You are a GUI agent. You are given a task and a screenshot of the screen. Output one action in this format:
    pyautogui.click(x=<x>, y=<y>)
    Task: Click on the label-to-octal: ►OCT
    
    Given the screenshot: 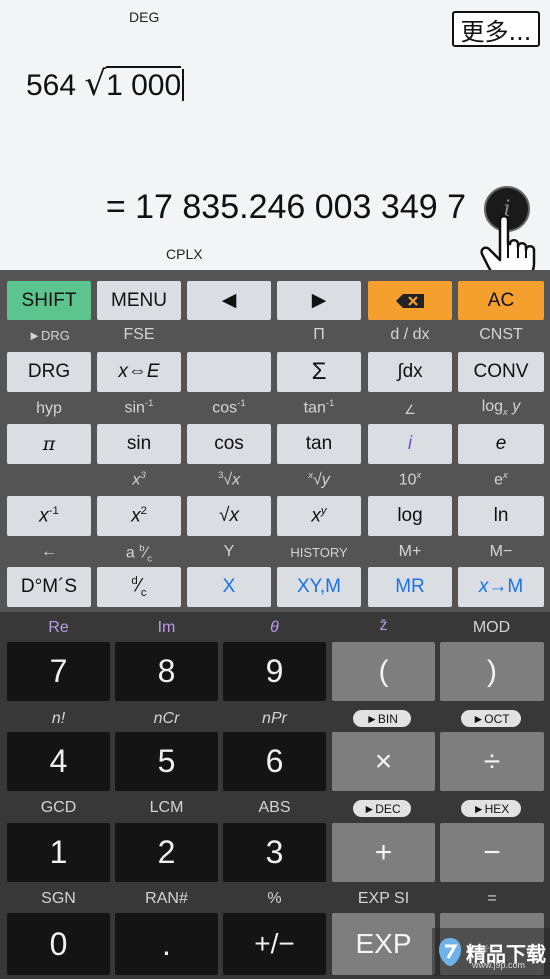 What is the action you would take?
    pyautogui.click(x=491, y=718)
    